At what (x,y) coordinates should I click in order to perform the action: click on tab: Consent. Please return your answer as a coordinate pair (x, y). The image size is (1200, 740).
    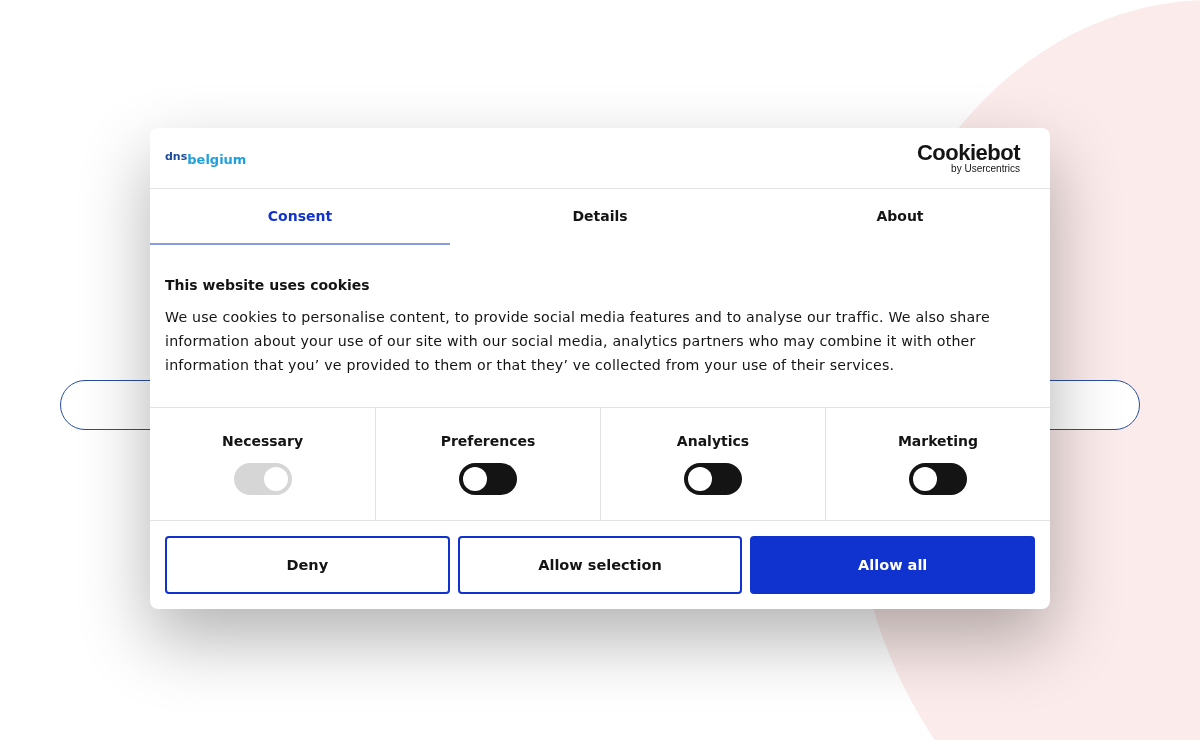
    Looking at the image, I should click on (300, 217).